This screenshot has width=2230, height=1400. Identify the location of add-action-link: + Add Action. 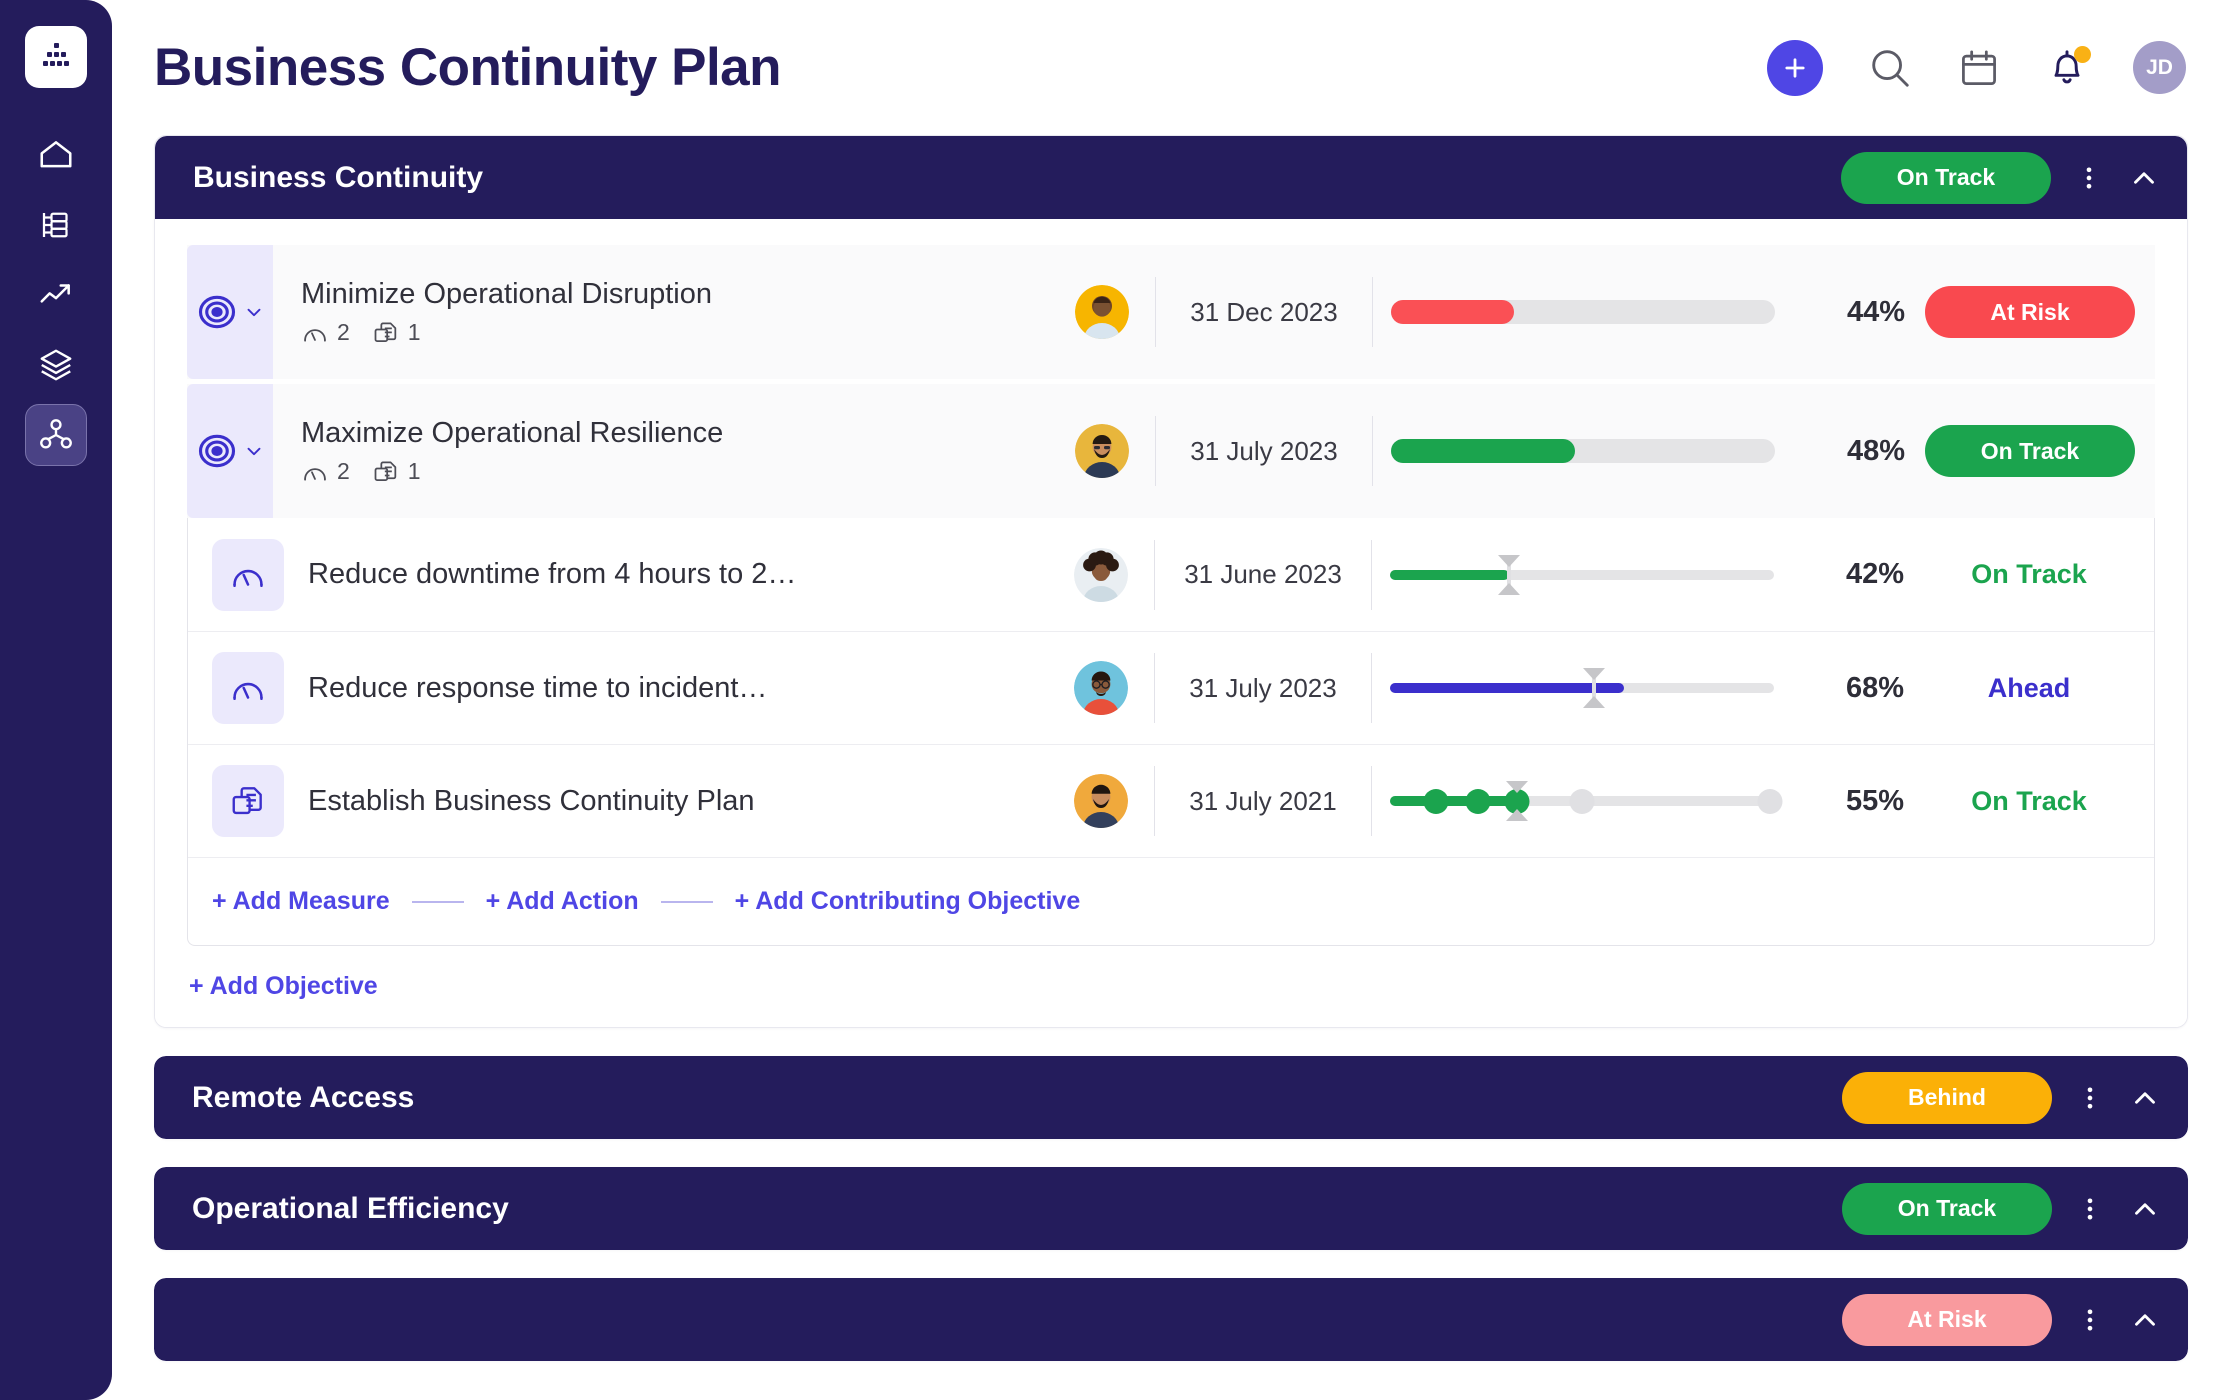
(562, 901).